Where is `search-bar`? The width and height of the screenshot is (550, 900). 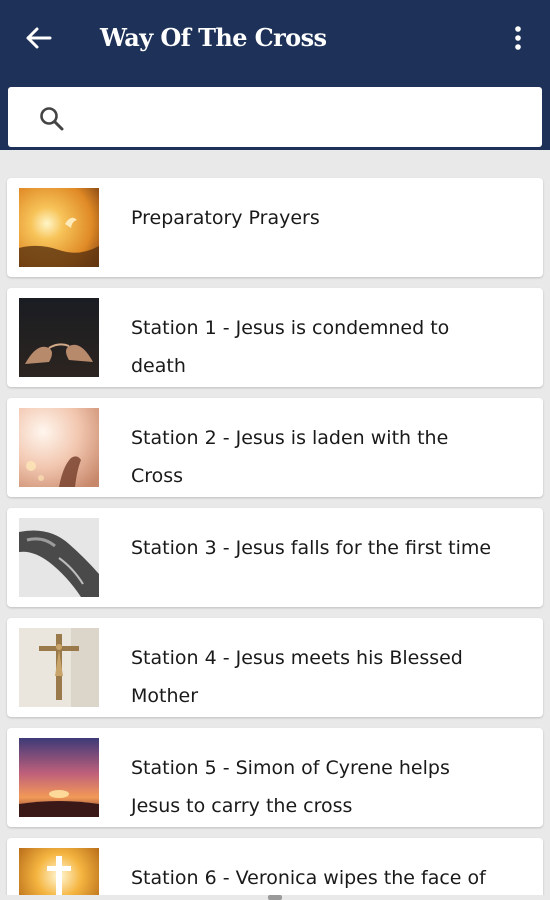 search-bar is located at coordinates (275, 117).